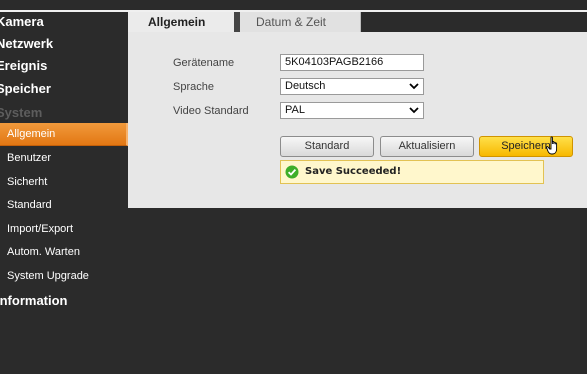 This screenshot has width=587, height=374. Describe the element at coordinates (412, 172) in the screenshot. I see `success-message: Save Succeeded!` at that location.